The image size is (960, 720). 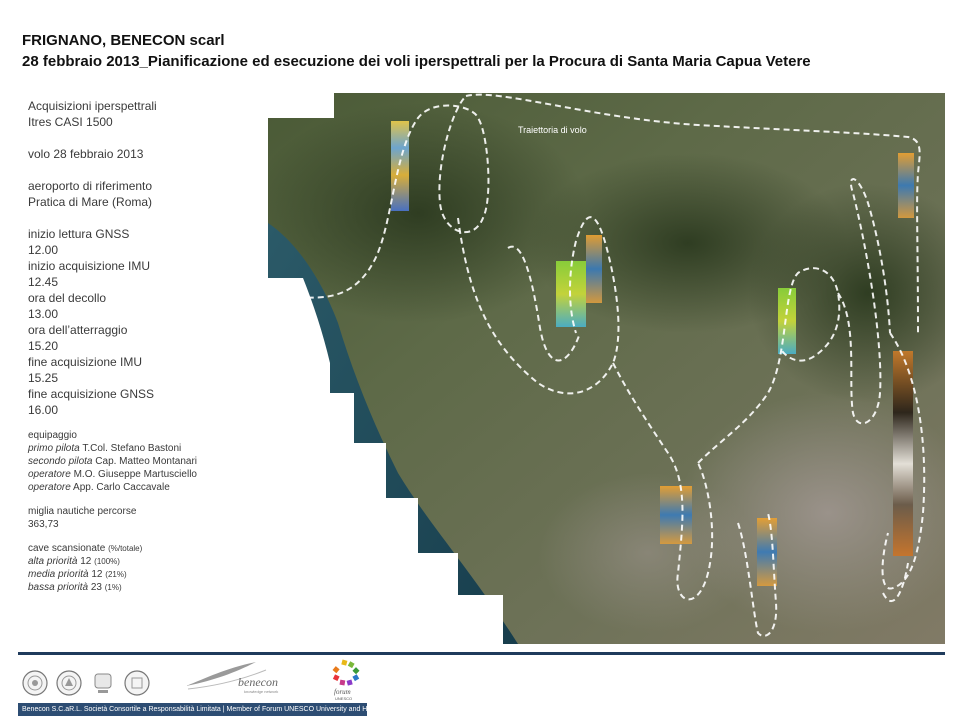 What do you see at coordinates (85, 548) in the screenshot?
I see `quarries-label: cave scansionate (%/totale)` at bounding box center [85, 548].